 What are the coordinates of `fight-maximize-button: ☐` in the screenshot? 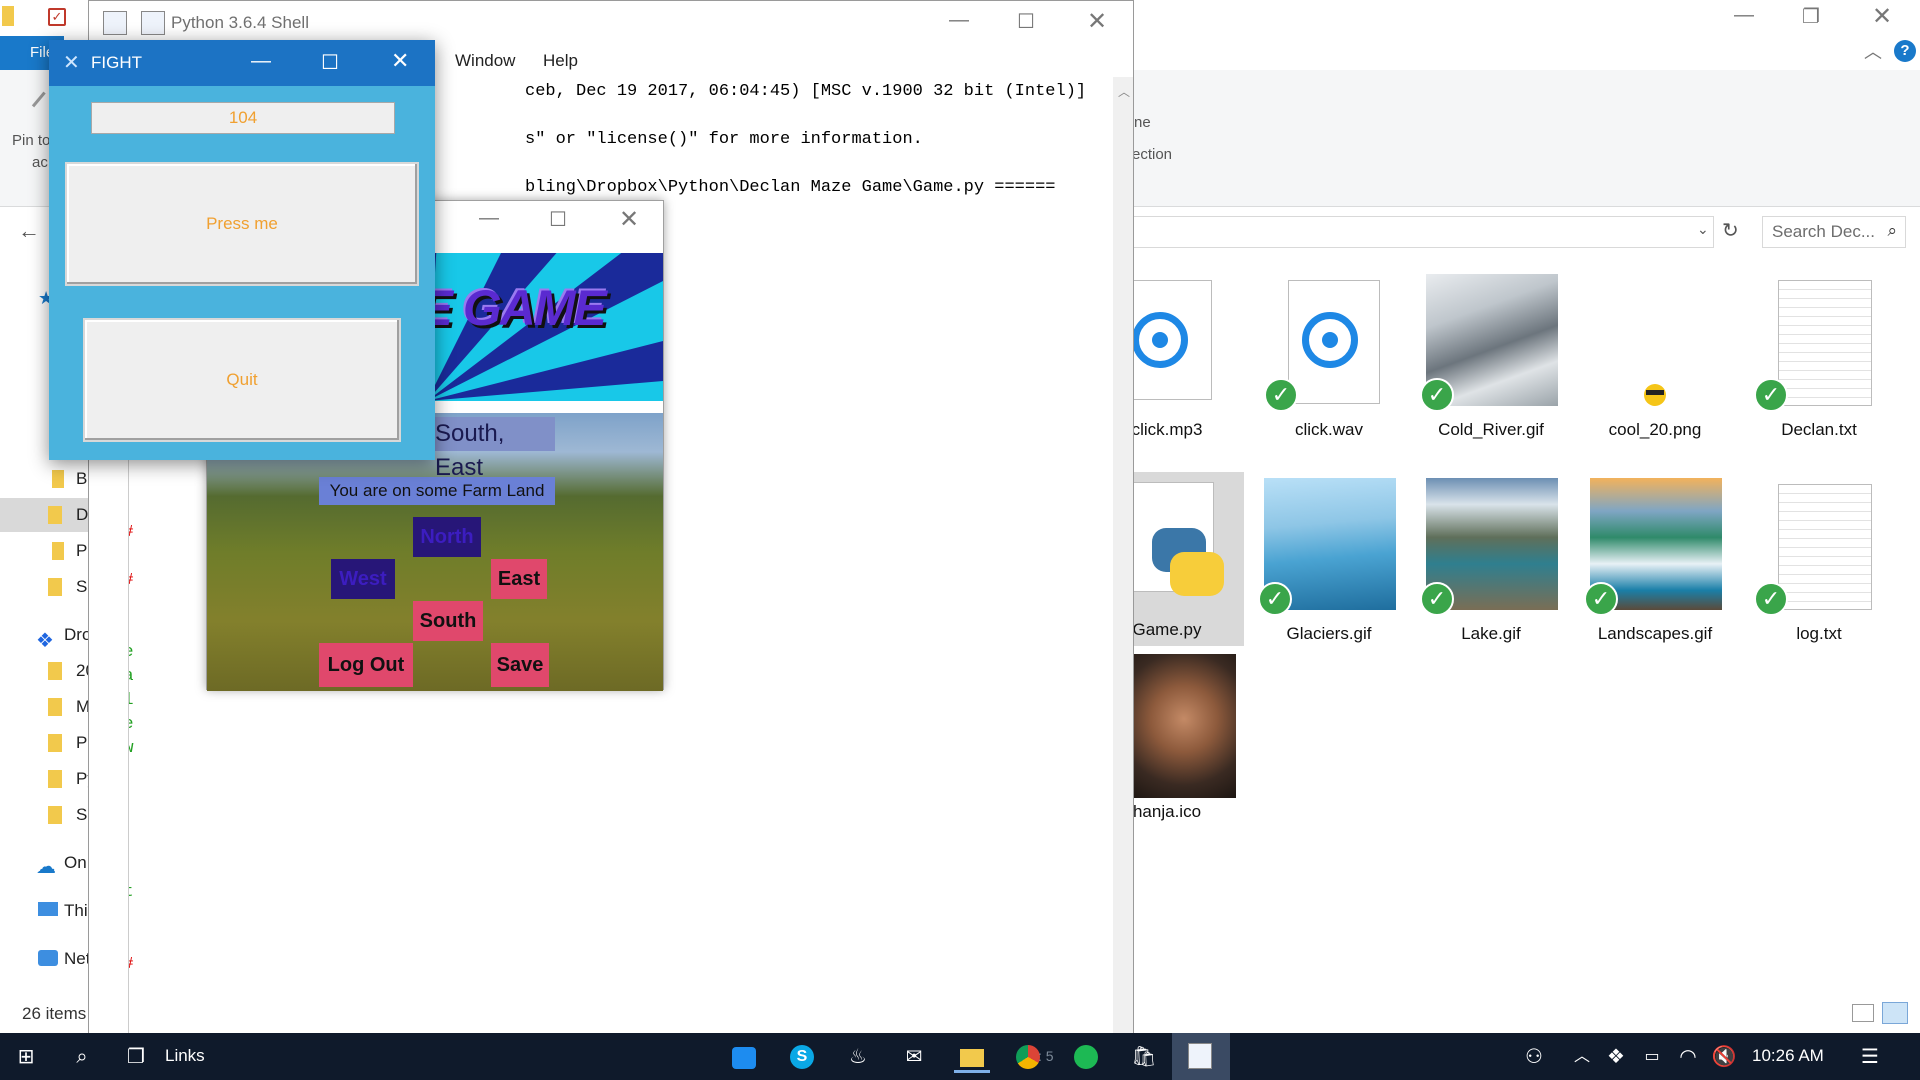 It's located at (330, 62).